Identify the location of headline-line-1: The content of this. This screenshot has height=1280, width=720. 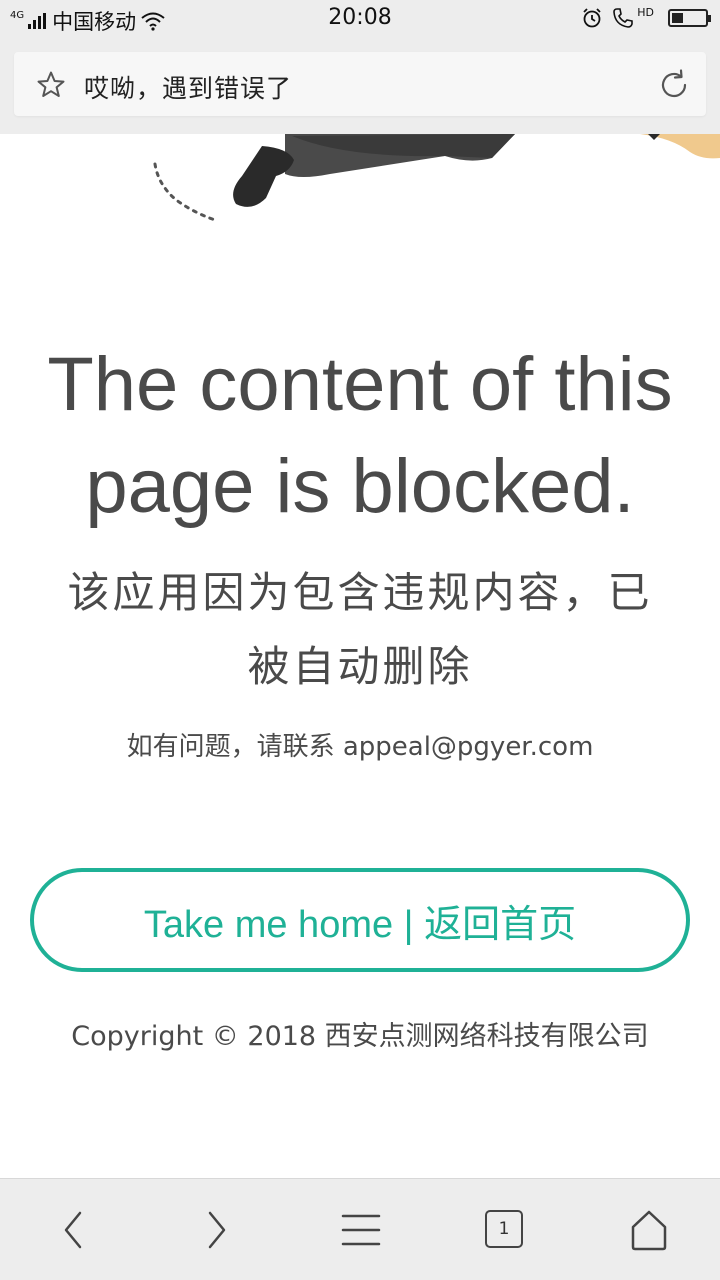
(360, 384).